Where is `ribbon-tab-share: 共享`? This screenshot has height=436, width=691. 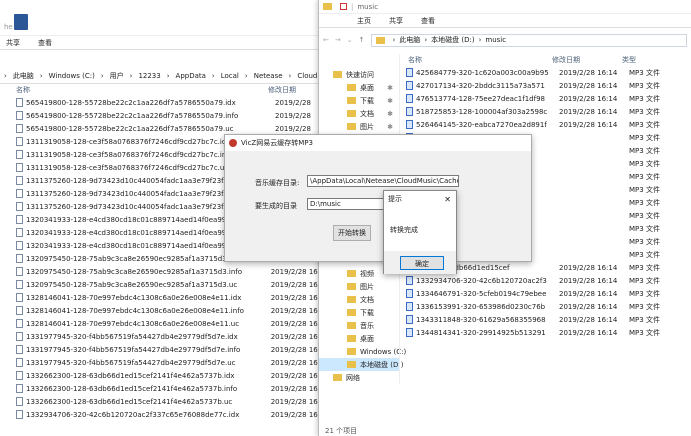 ribbon-tab-share: 共享 is located at coordinates (396, 21).